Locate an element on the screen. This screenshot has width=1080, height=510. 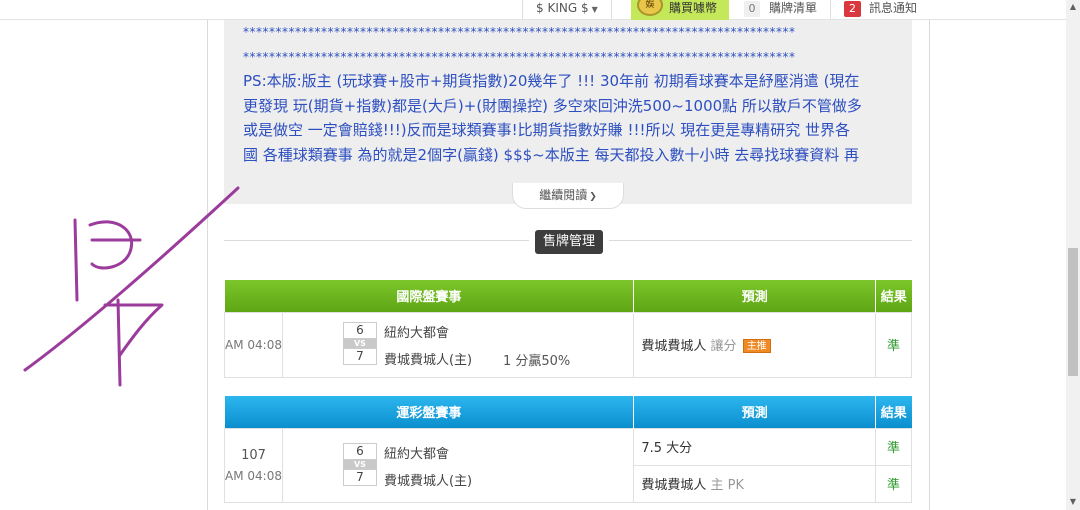
game-time-cell: 107 AM 04:08 is located at coordinates (253, 465).